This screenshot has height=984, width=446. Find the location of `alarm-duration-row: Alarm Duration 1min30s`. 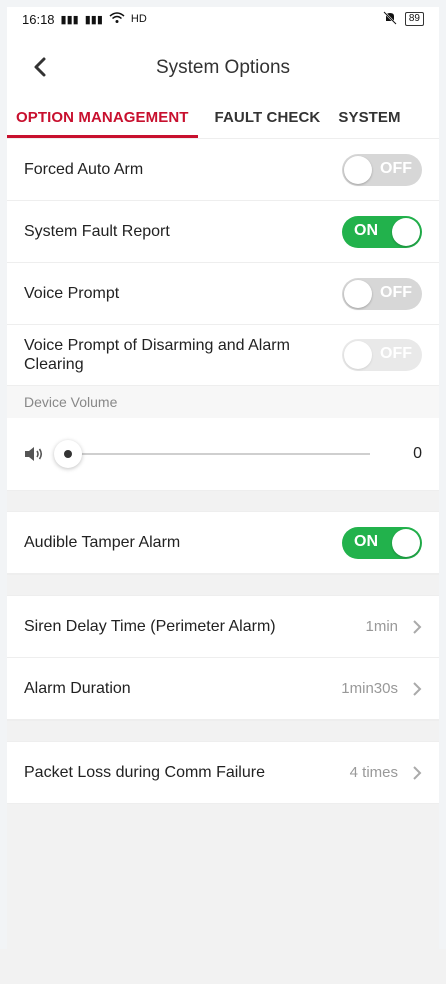

alarm-duration-row: Alarm Duration 1min30s is located at coordinates (223, 689).